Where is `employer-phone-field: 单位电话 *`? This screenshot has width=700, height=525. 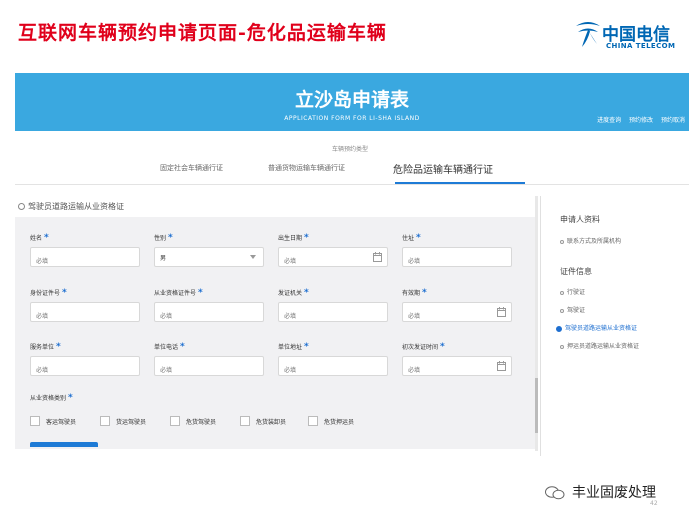 employer-phone-field: 单位电话 * is located at coordinates (210, 361).